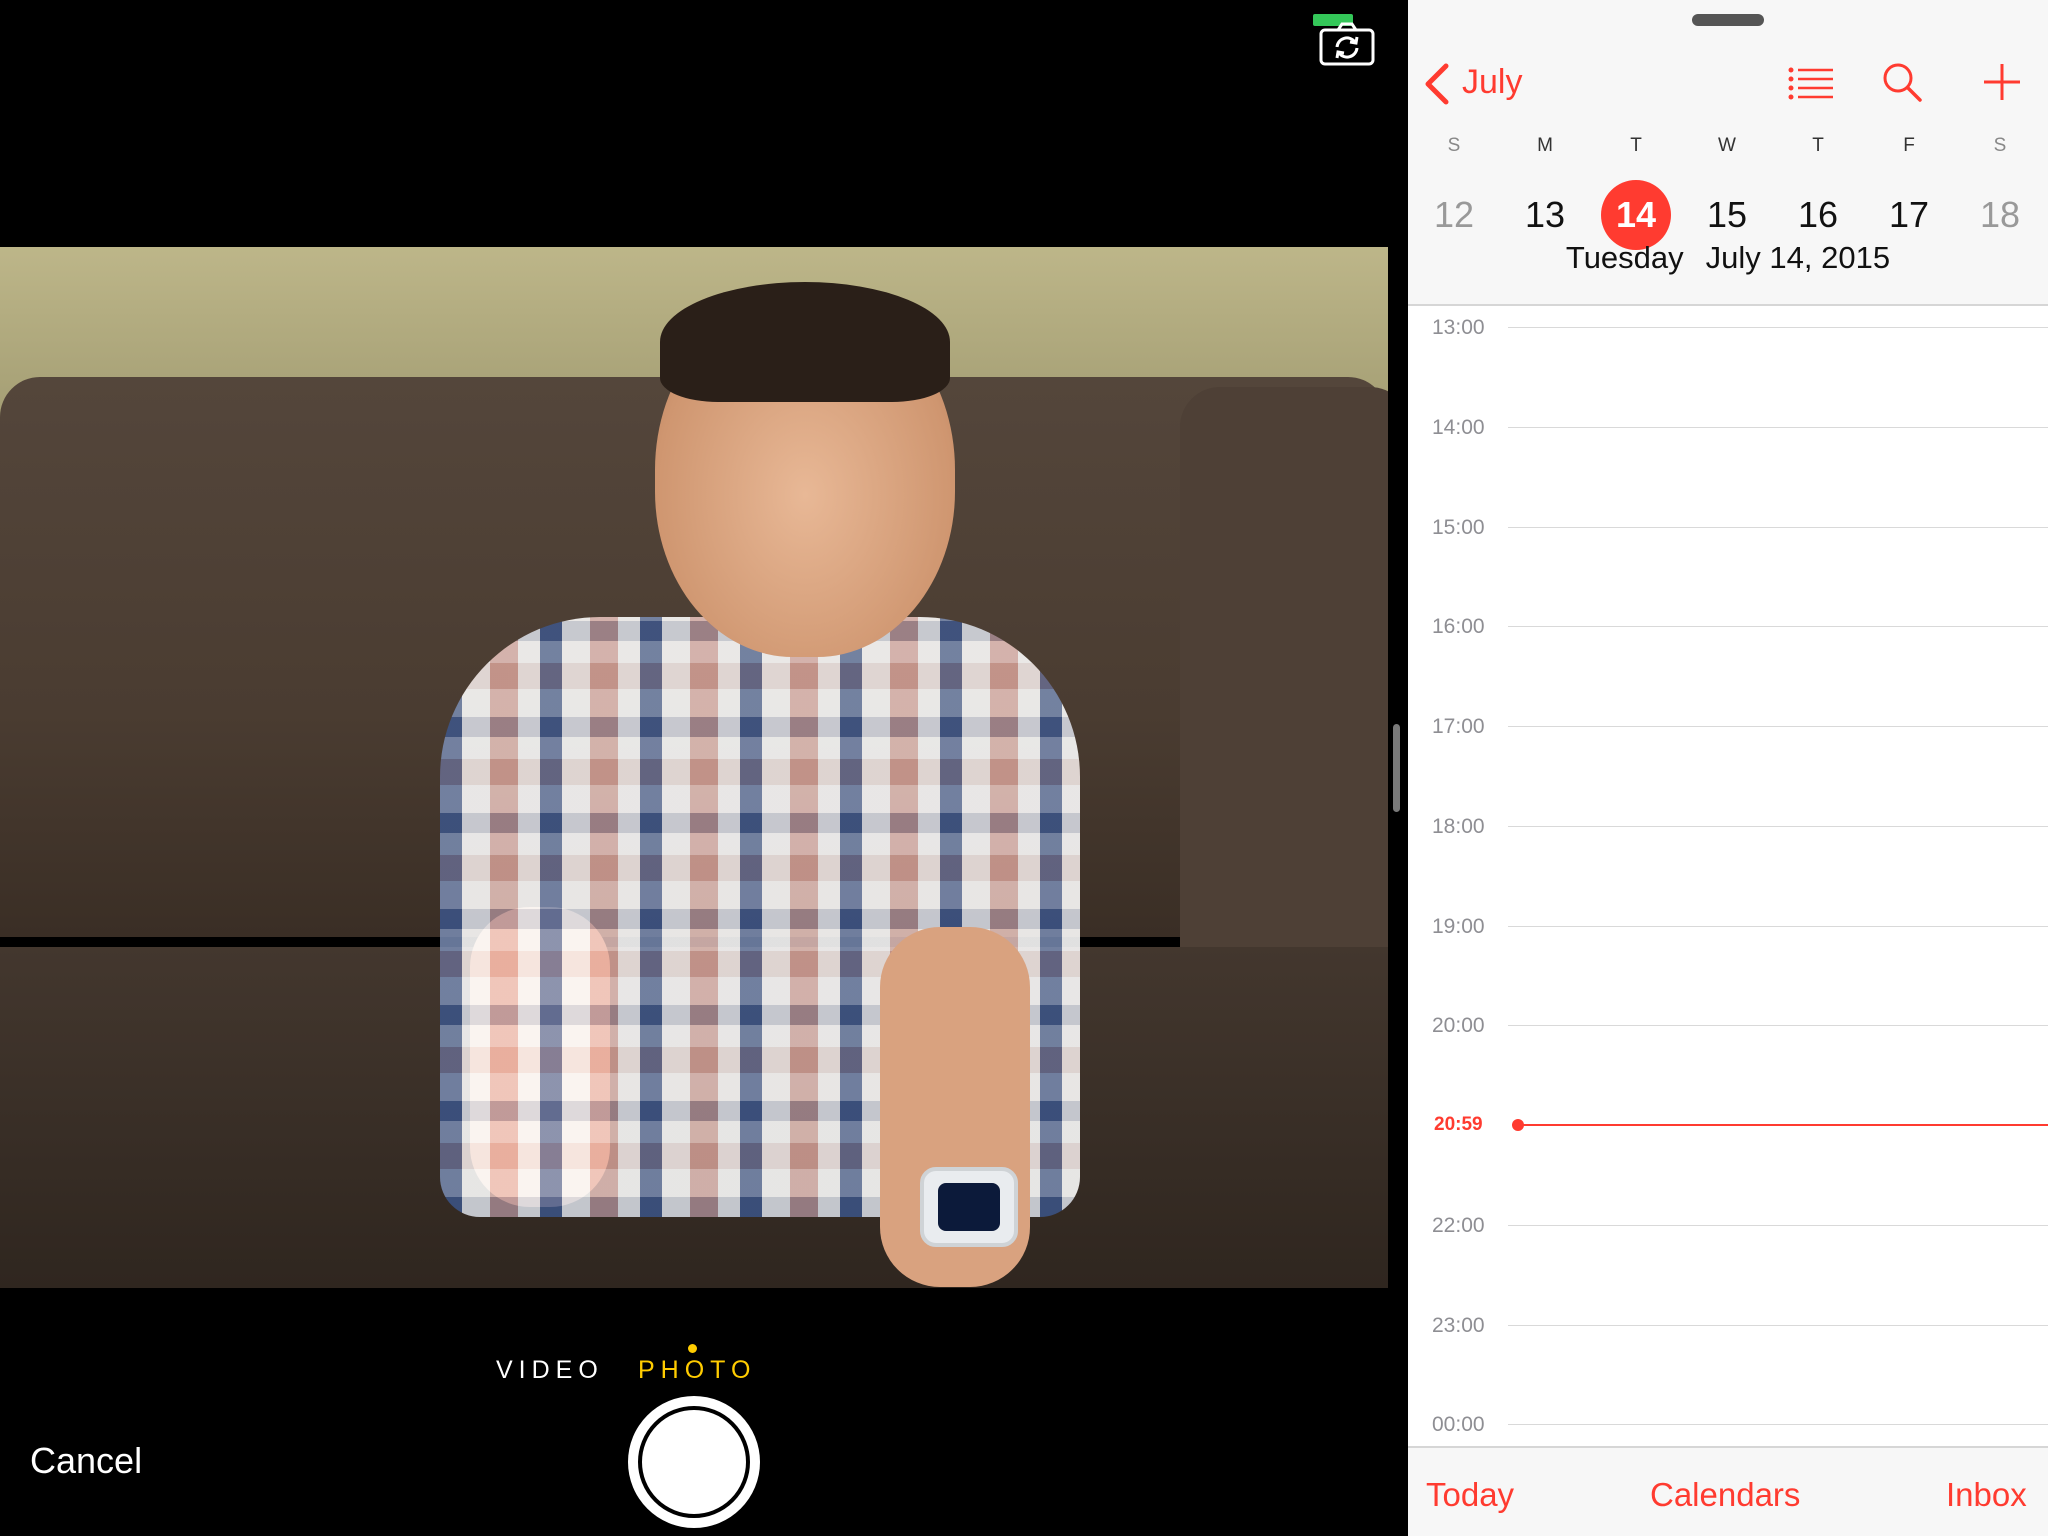 This screenshot has width=2048, height=1536. What do you see at coordinates (2002, 82) in the screenshot?
I see `add-icon` at bounding box center [2002, 82].